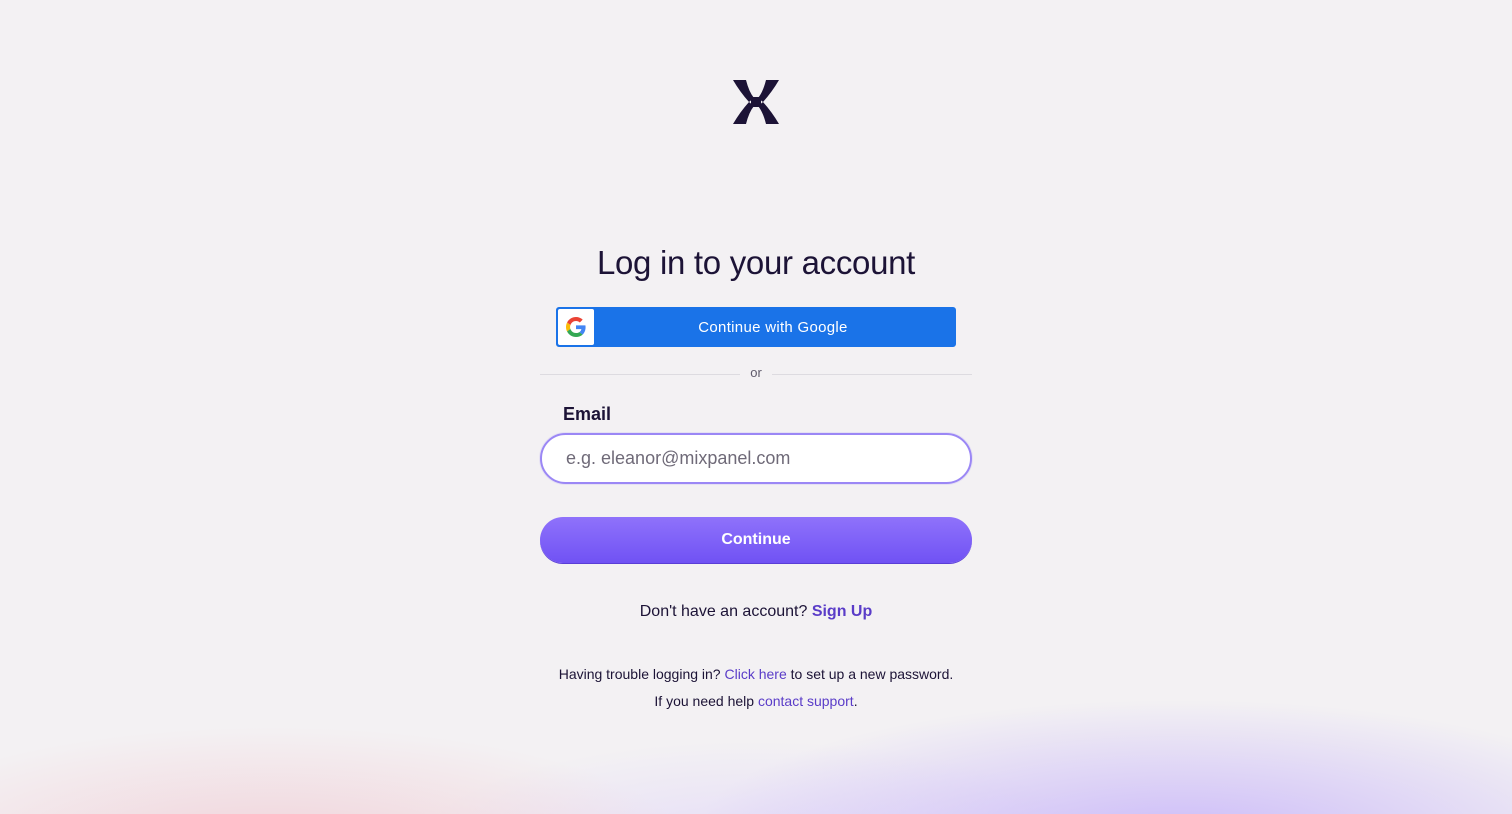 The image size is (1512, 814). What do you see at coordinates (855, 701) in the screenshot?
I see `support-suffix-text: .` at bounding box center [855, 701].